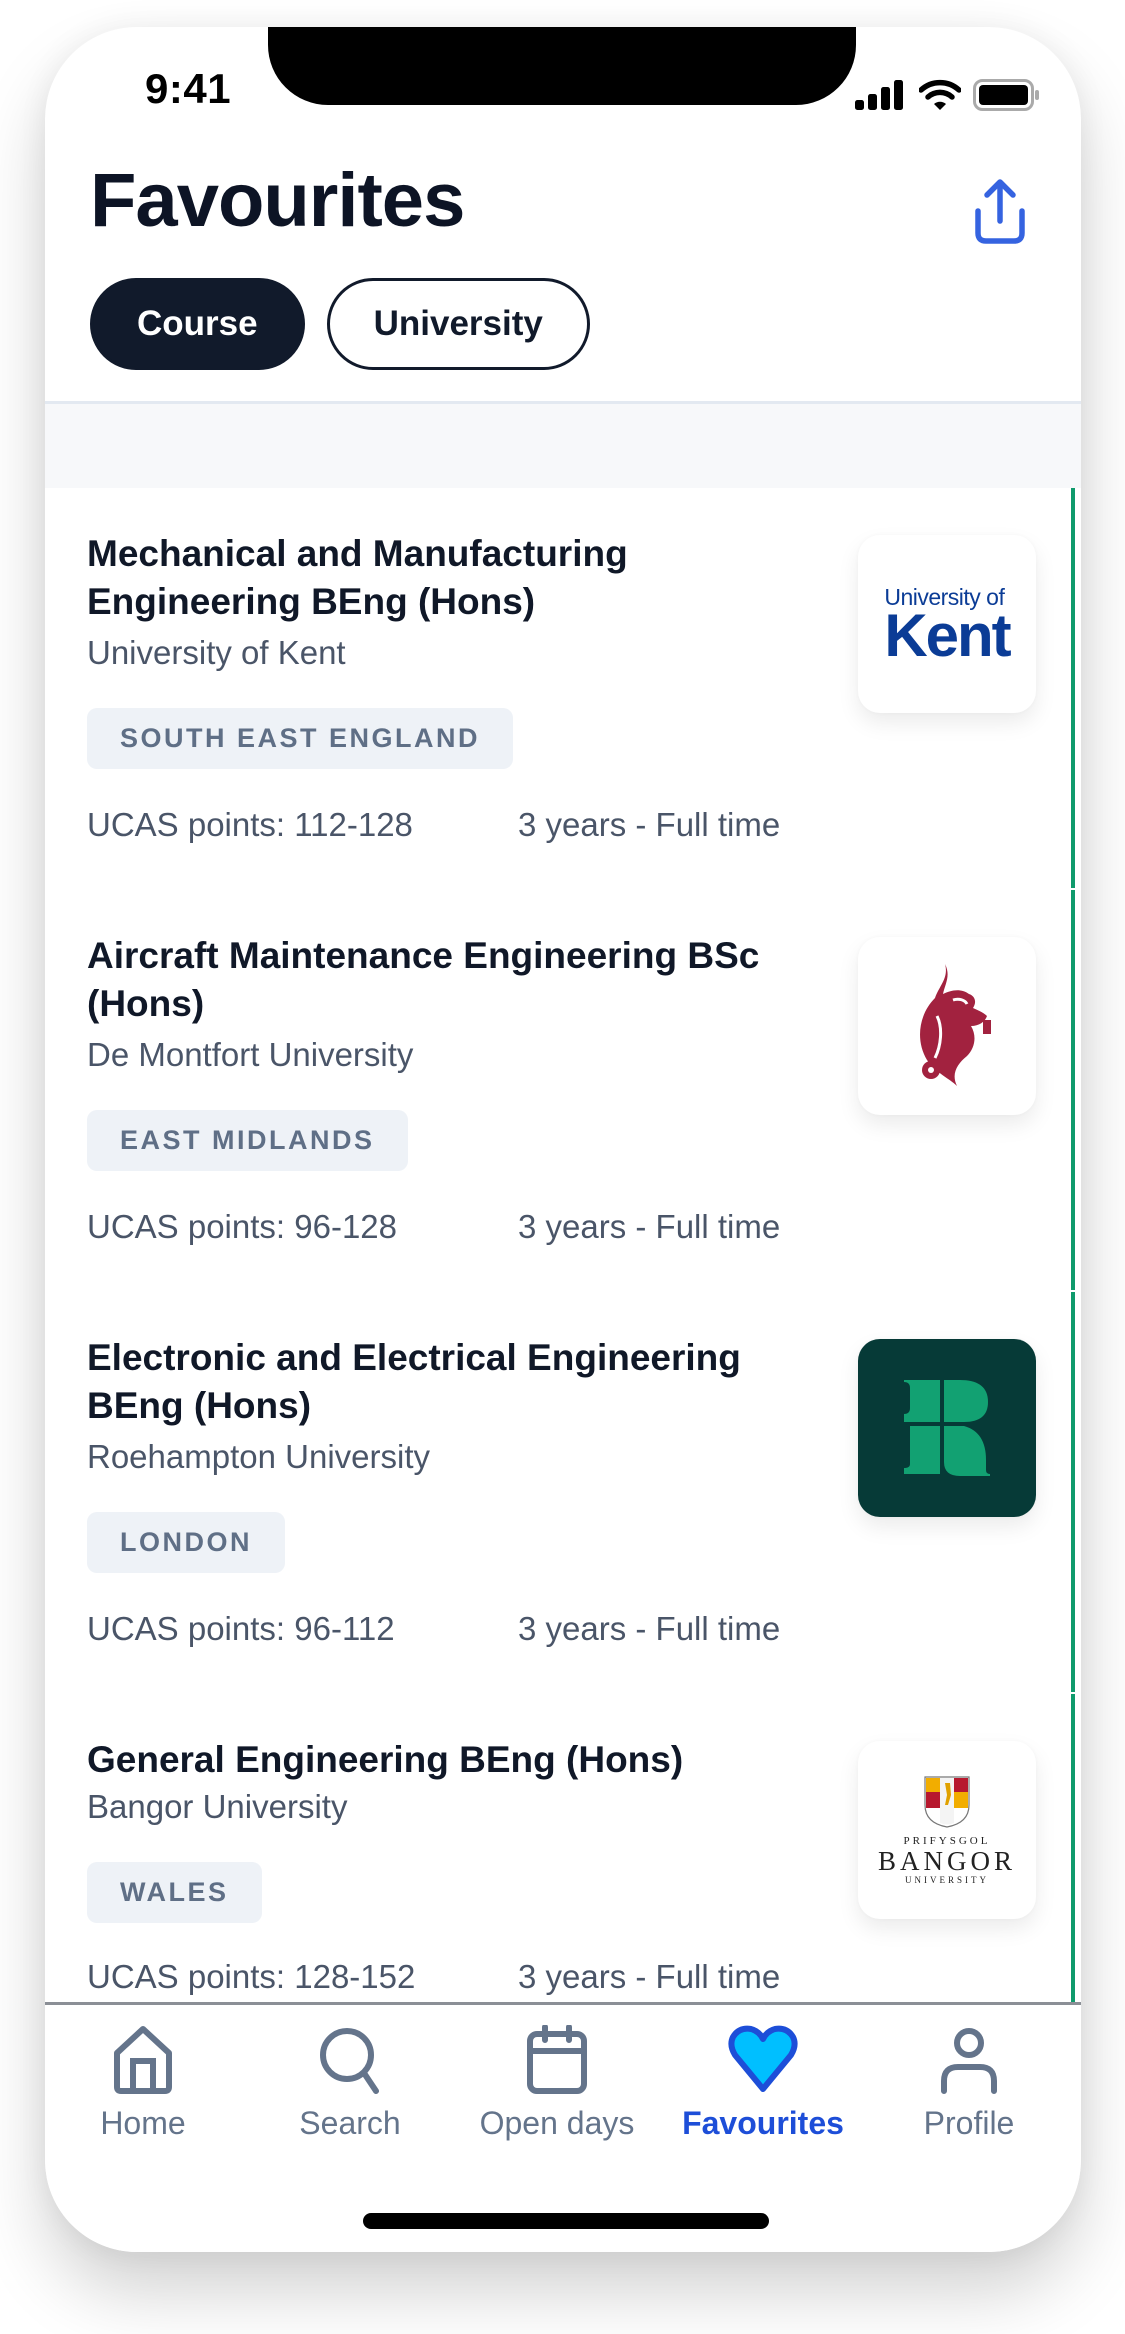 The width and height of the screenshot is (1125, 2334). Describe the element at coordinates (241, 1628) in the screenshot. I see `ucas-points: UCAS points: 96-112` at that location.